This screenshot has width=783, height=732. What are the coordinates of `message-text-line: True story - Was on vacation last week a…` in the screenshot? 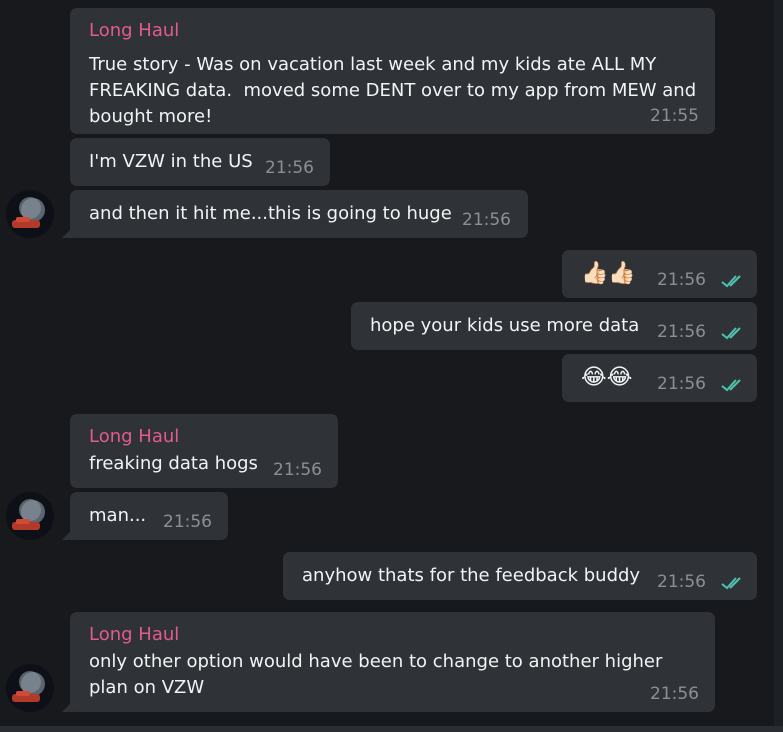 It's located at (373, 64).